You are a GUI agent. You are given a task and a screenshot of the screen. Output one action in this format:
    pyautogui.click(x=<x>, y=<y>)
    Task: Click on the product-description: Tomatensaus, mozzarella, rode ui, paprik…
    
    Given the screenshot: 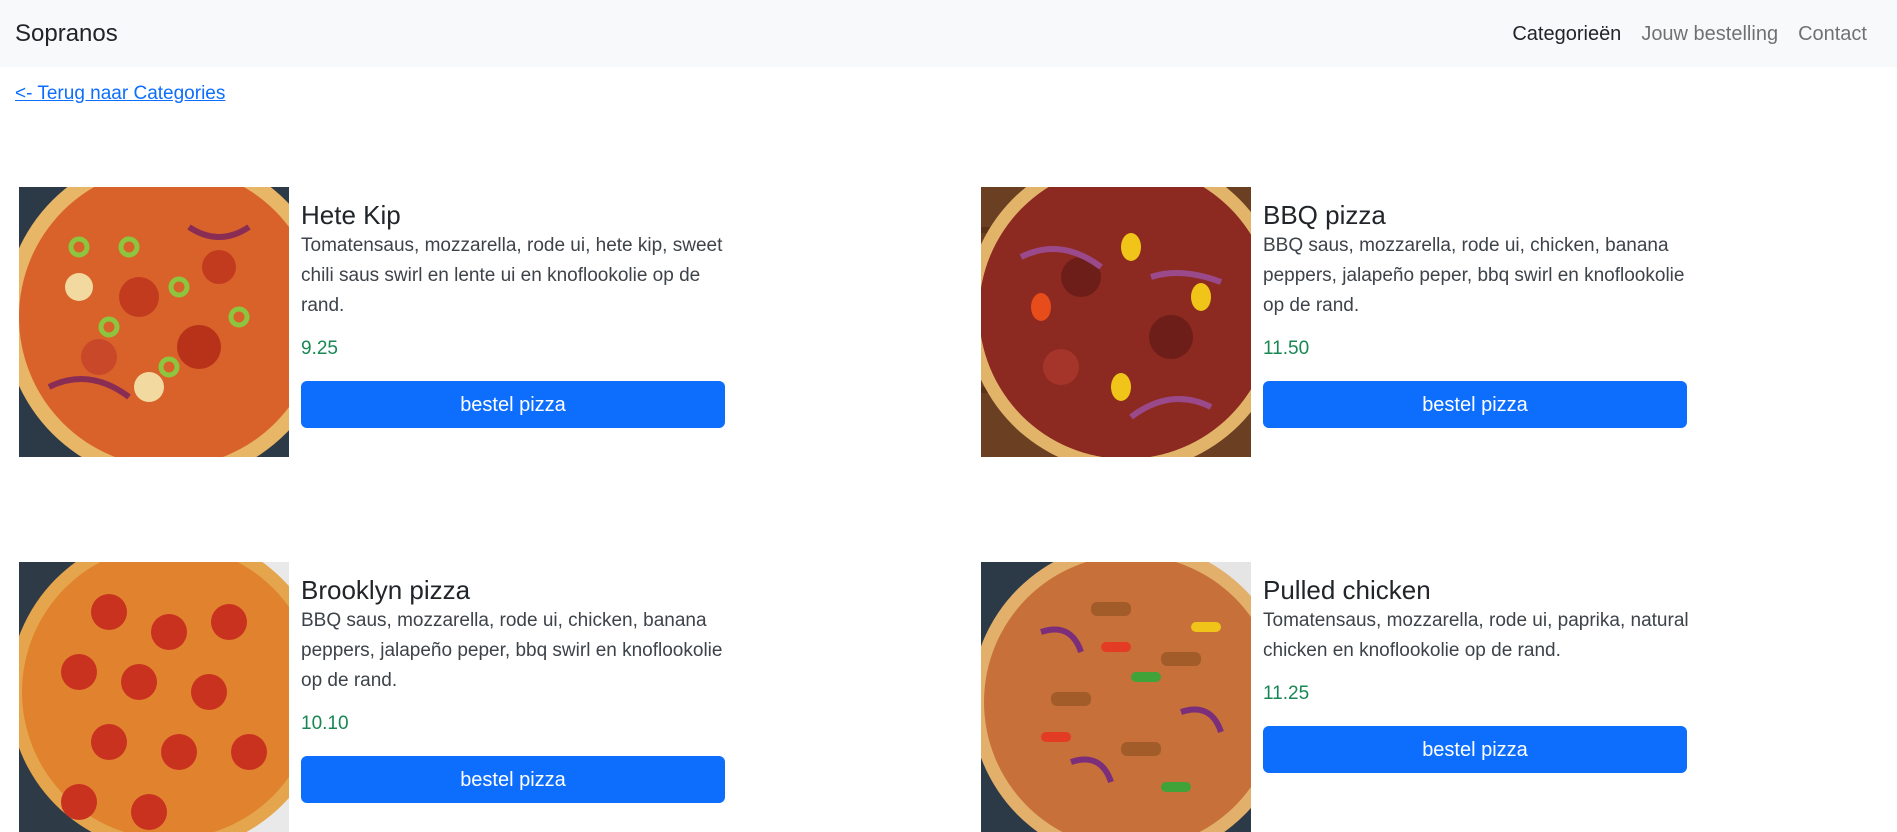 What is the action you would take?
    pyautogui.click(x=1476, y=635)
    